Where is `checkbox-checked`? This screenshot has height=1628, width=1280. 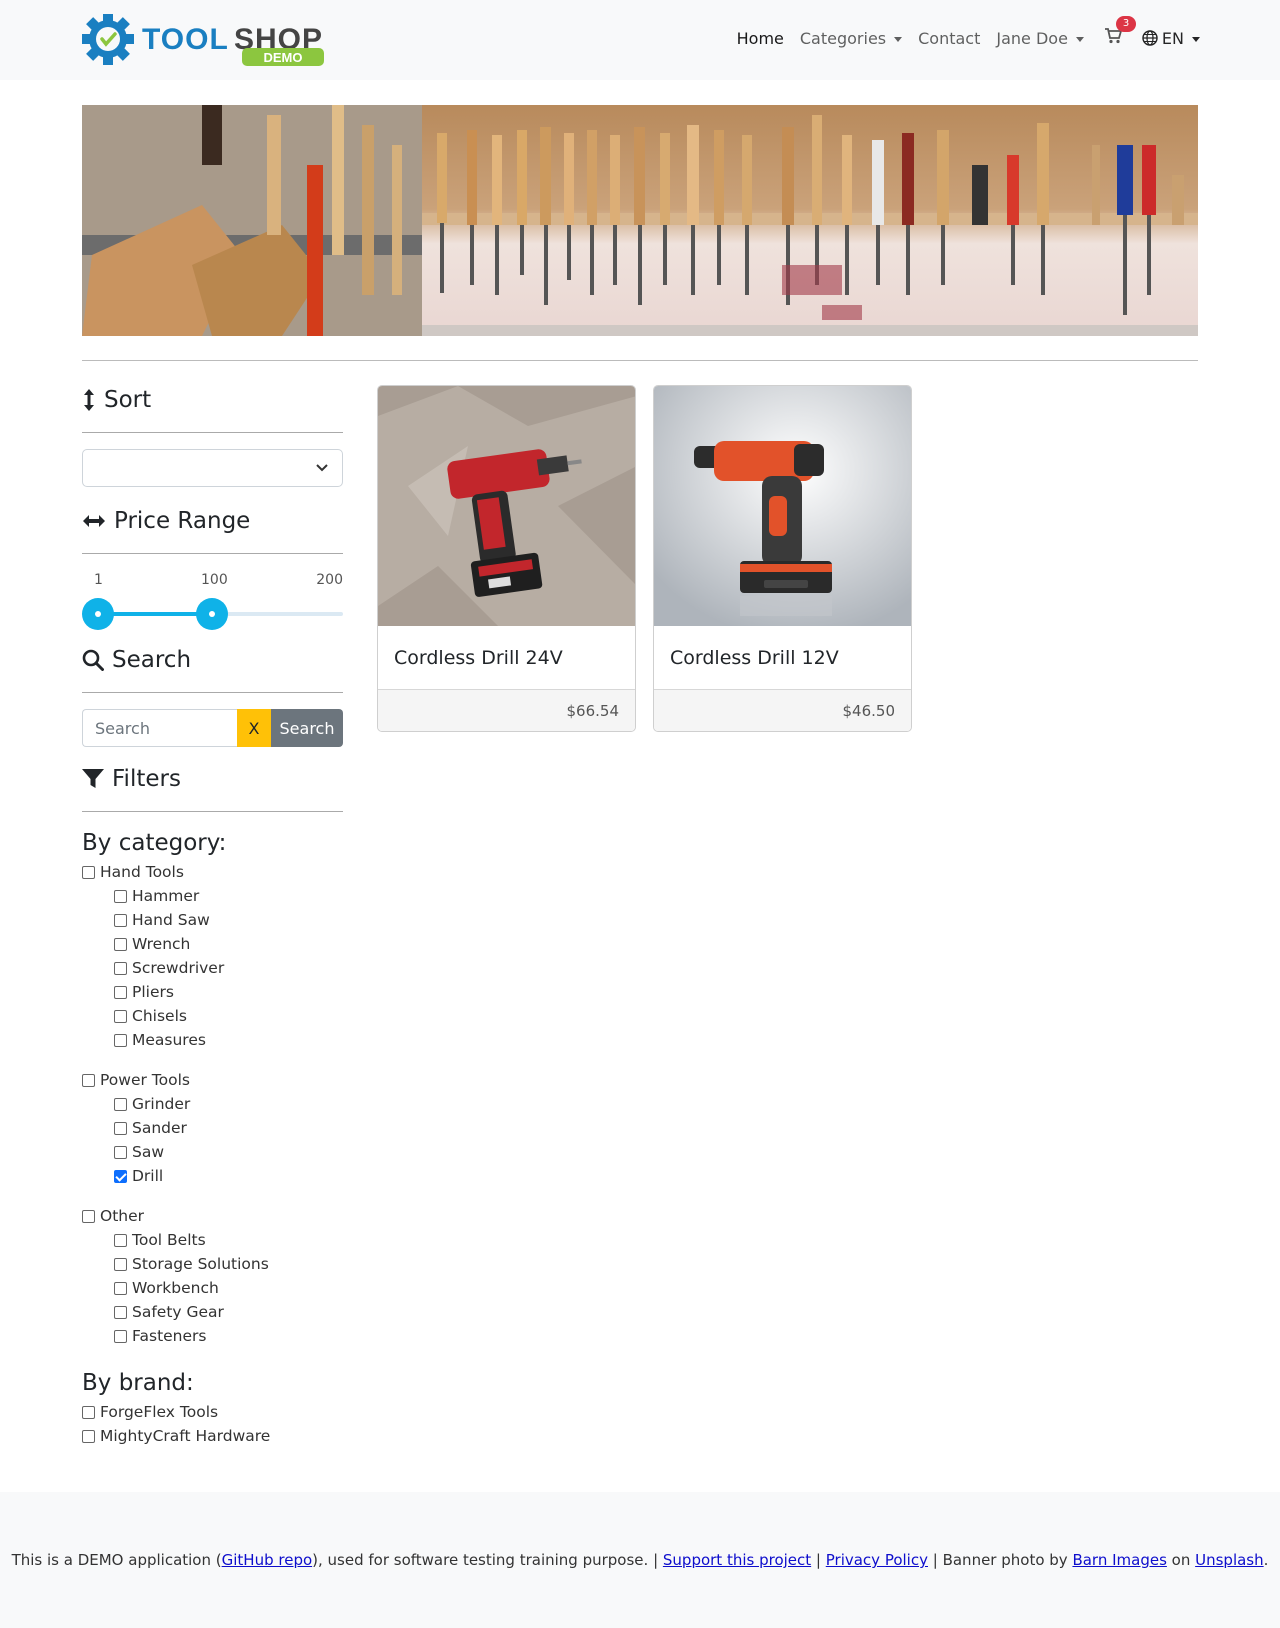 checkbox-checked is located at coordinates (120, 1176).